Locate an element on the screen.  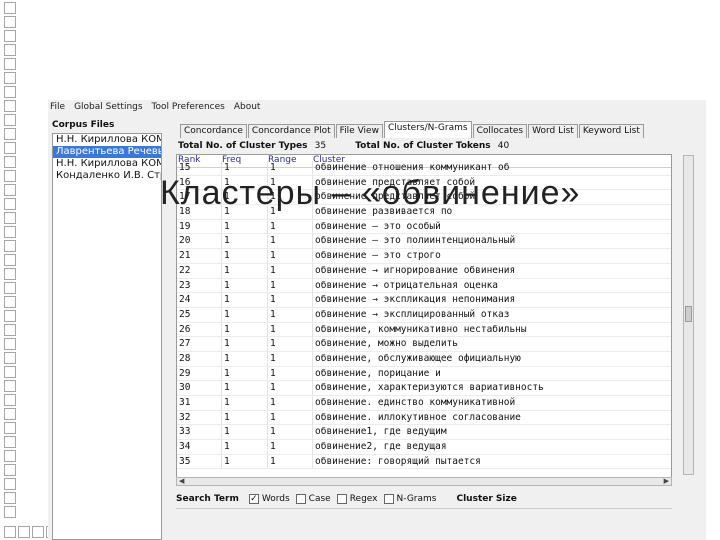
checkbox-words: ✓ is located at coordinates (253, 499).